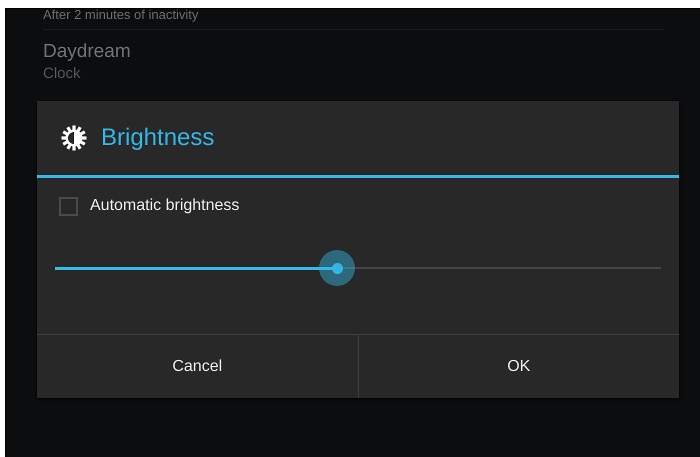 This screenshot has height=457, width=700. What do you see at coordinates (68, 206) in the screenshot?
I see `checkbox` at bounding box center [68, 206].